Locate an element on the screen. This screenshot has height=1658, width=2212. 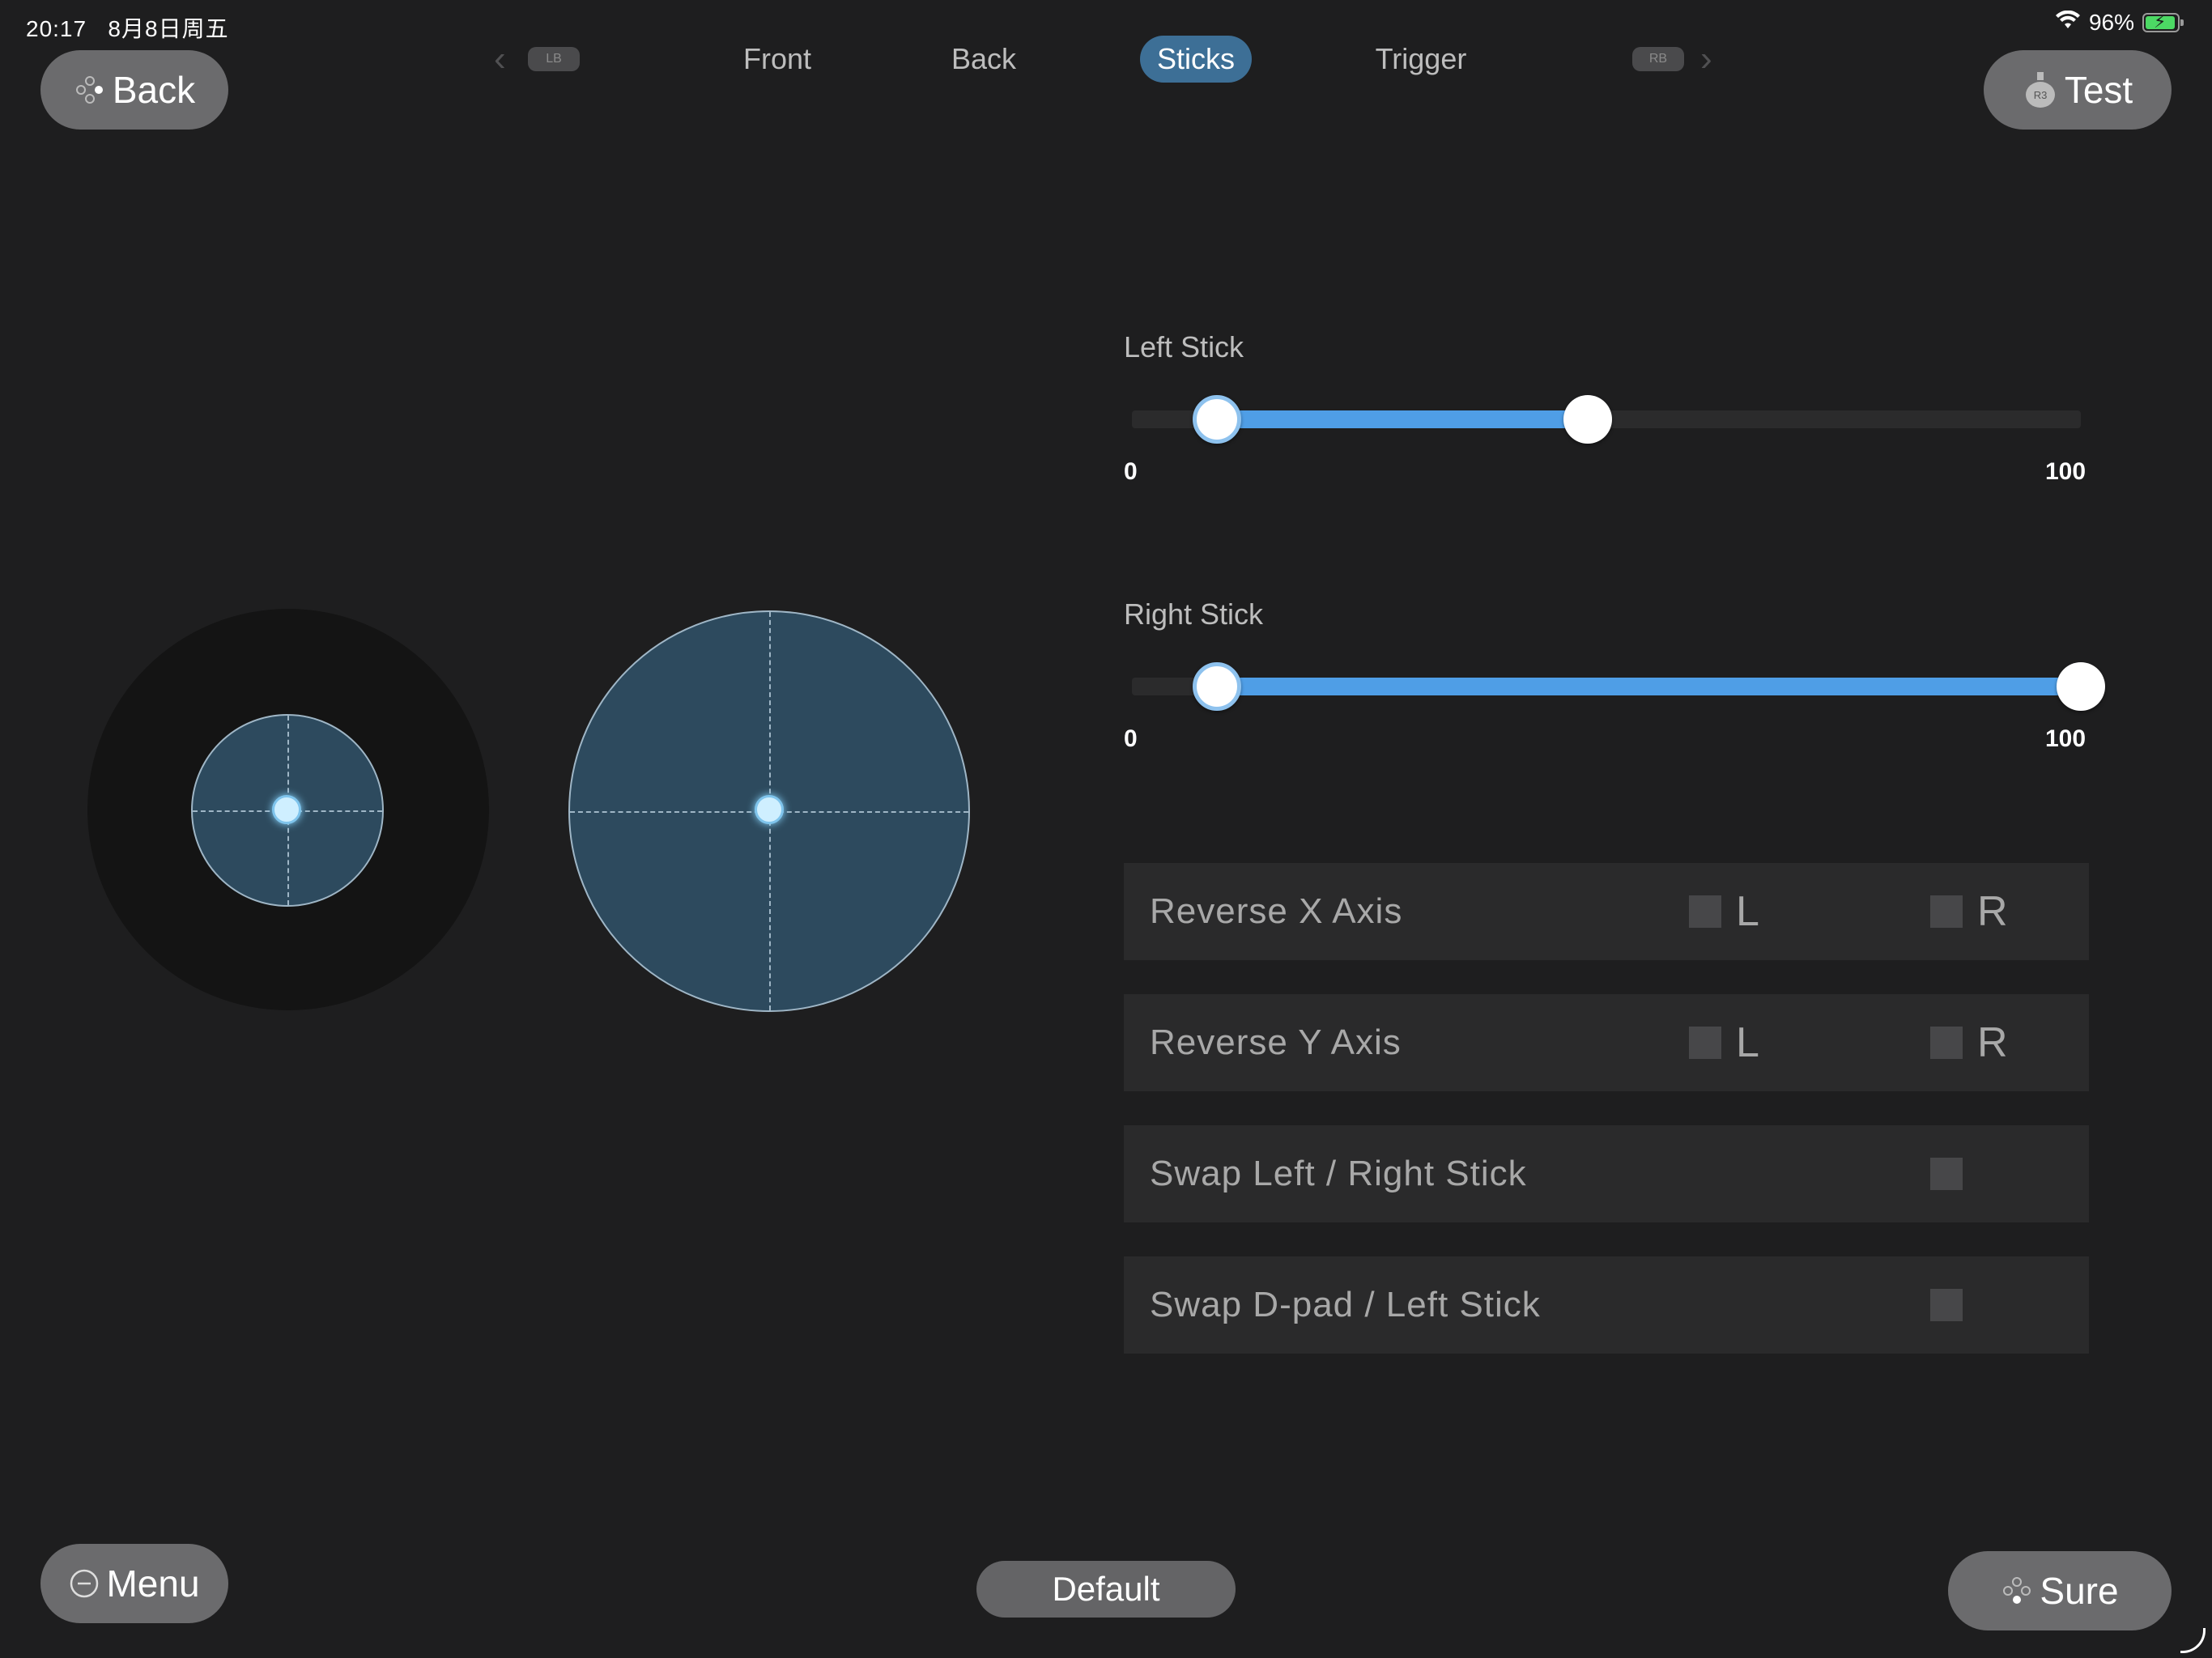
swap-dpad-label: Swap D-pad / Left Stick is located at coordinates (1346, 1304).